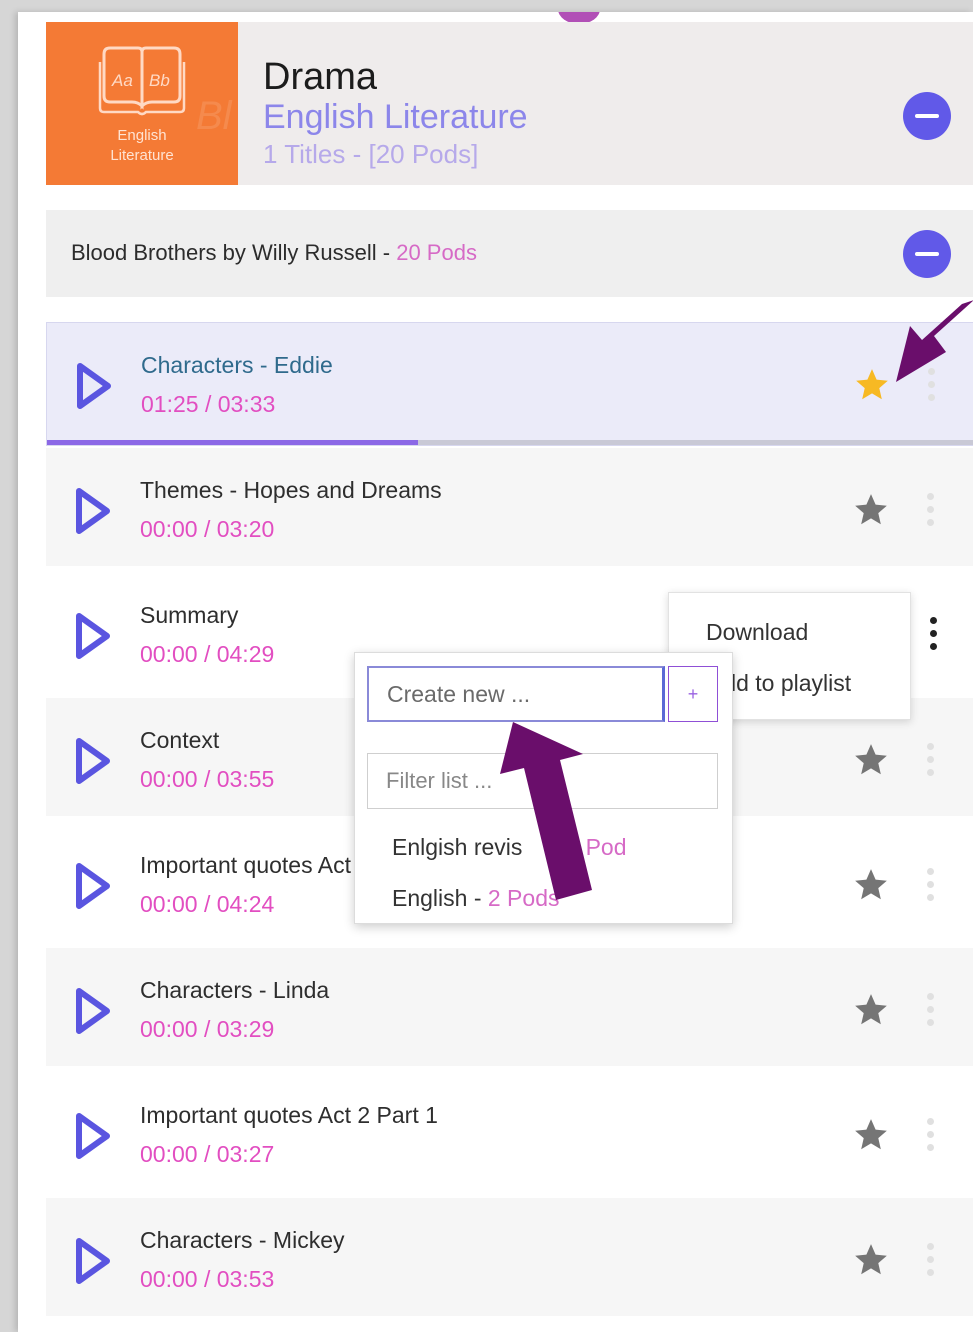  I want to click on pod-time: 00:00 / 03:55, so click(207, 779).